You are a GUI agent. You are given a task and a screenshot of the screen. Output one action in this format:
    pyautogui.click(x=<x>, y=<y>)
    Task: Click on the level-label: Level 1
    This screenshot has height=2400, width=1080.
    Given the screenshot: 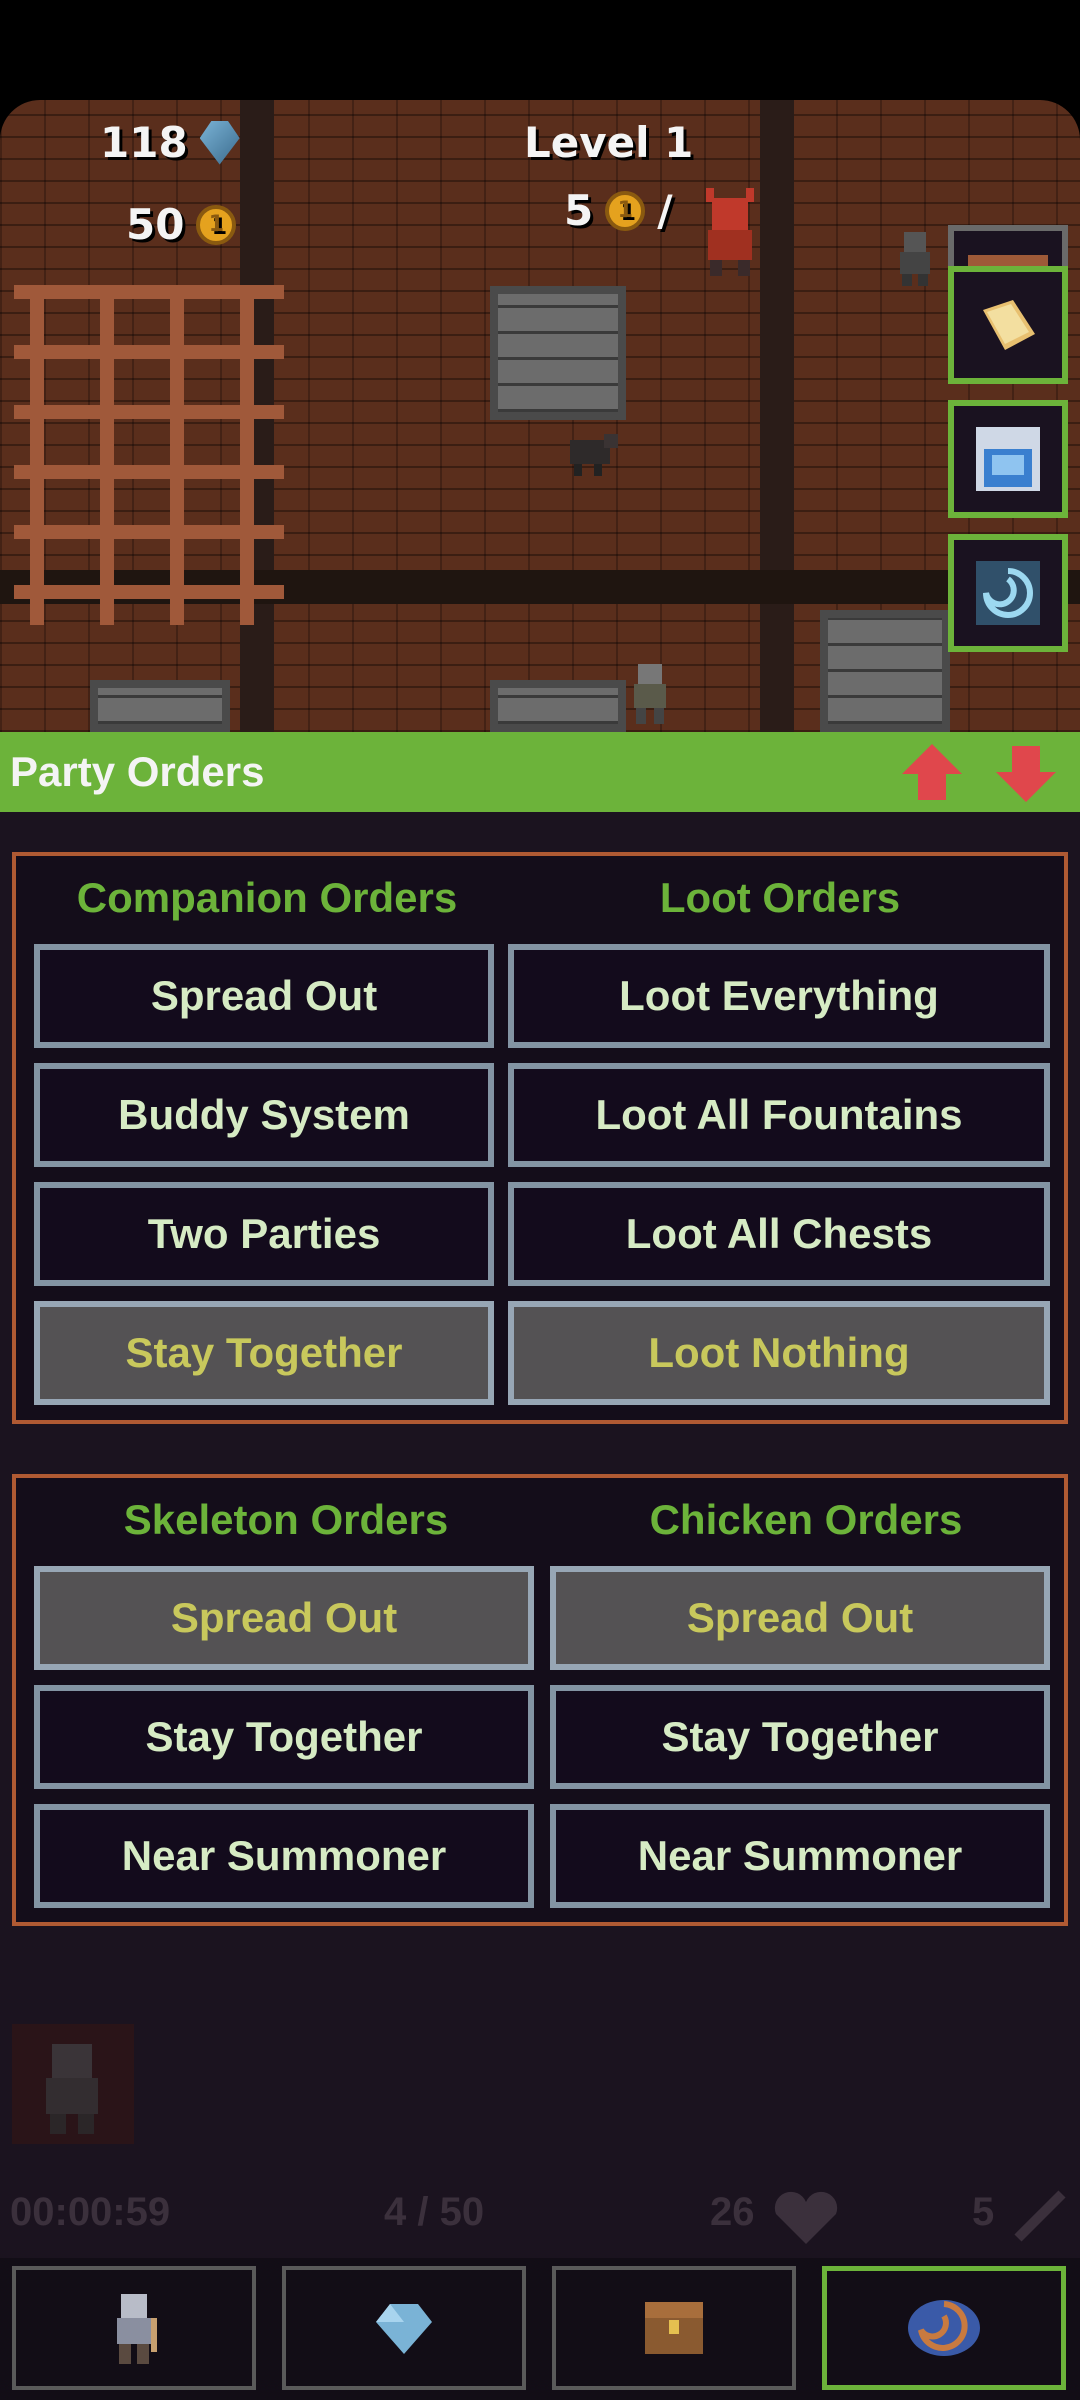 What is the action you would take?
    pyautogui.click(x=608, y=142)
    